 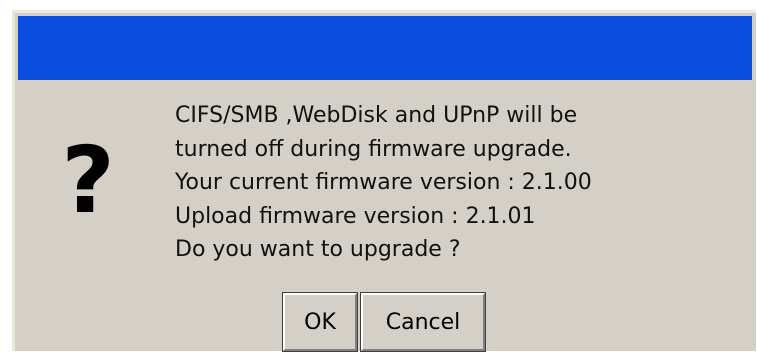 What do you see at coordinates (376, 115) in the screenshot?
I see `message-line: CIFS/SMB ,WebDisk and UPnP will be` at bounding box center [376, 115].